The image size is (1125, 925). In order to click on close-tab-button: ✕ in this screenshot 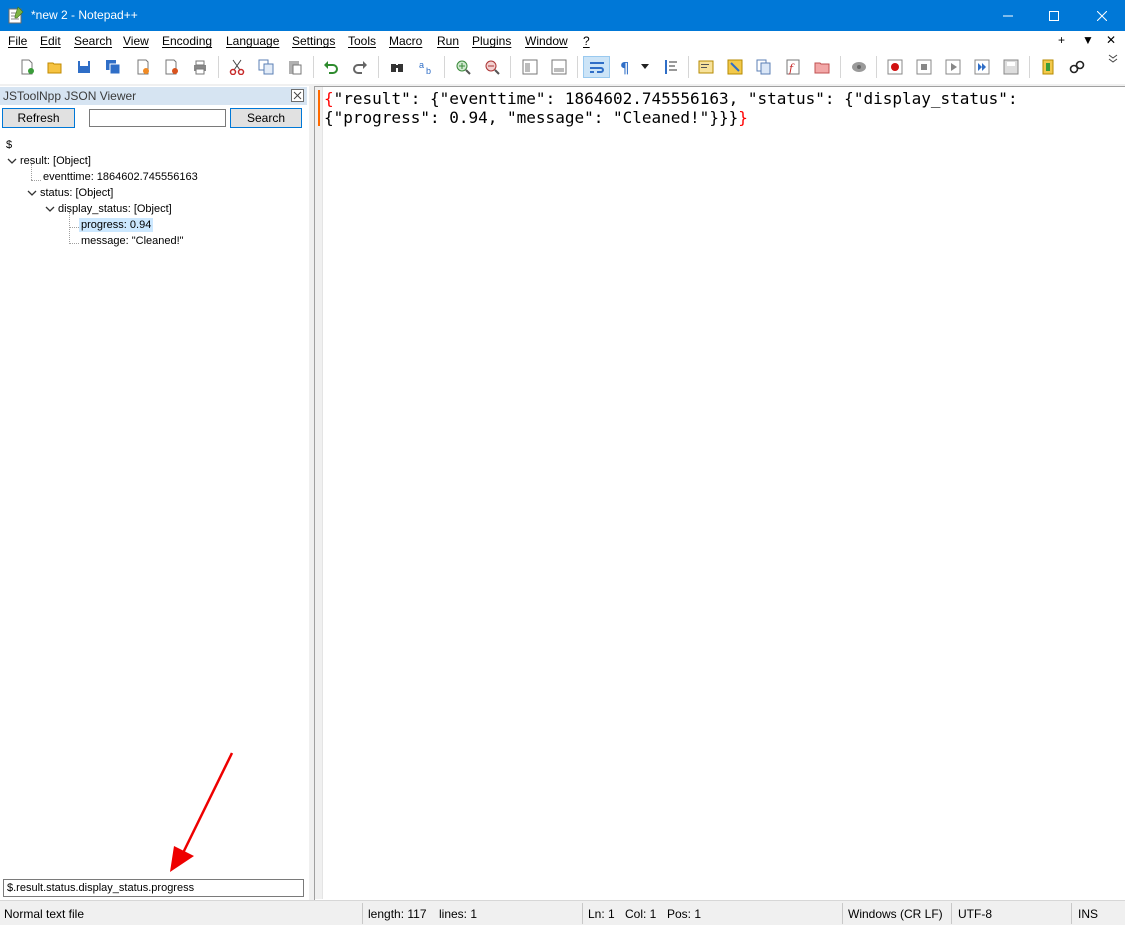, I will do `click(1111, 40)`.